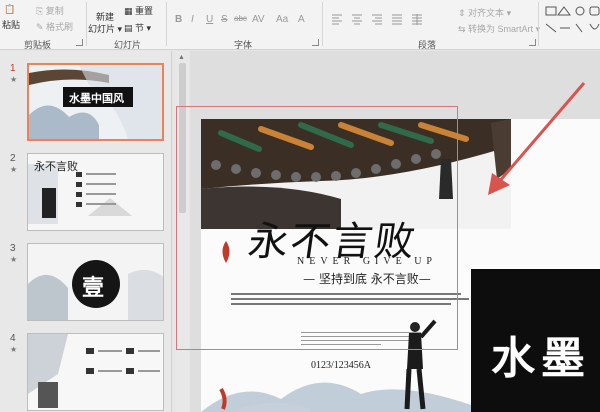 The height and width of the screenshot is (412, 600). I want to click on align-text-label: 对齐文本, so click(486, 13).